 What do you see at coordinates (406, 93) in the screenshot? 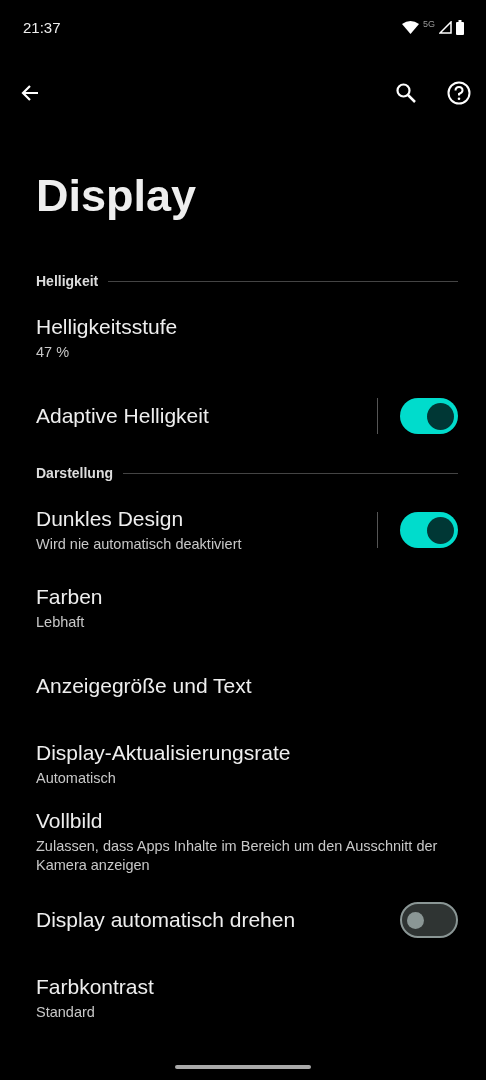
I see `search-button` at bounding box center [406, 93].